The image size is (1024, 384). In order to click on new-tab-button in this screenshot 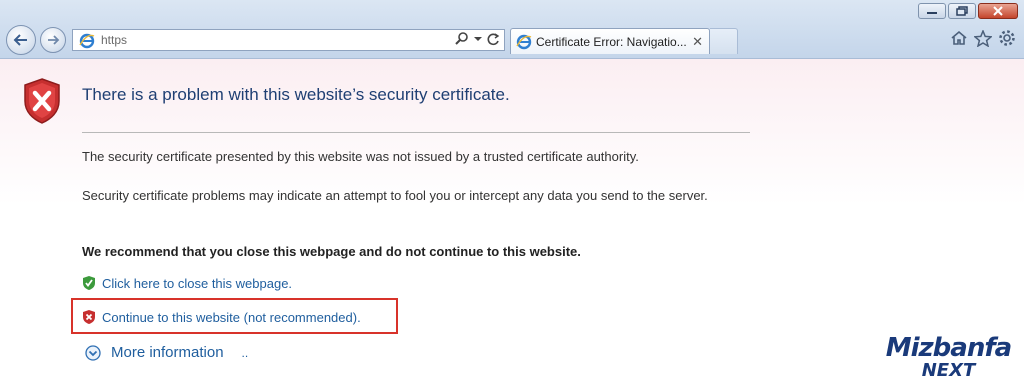, I will do `click(724, 41)`.